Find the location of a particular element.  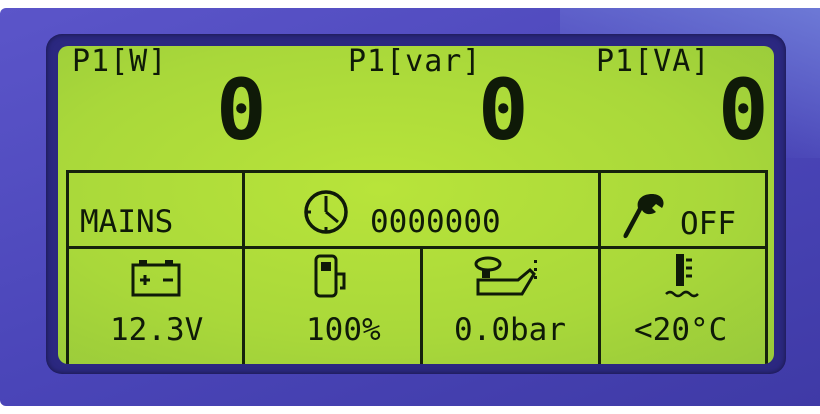

battery-voltage: 12.3V is located at coordinates (157, 330).